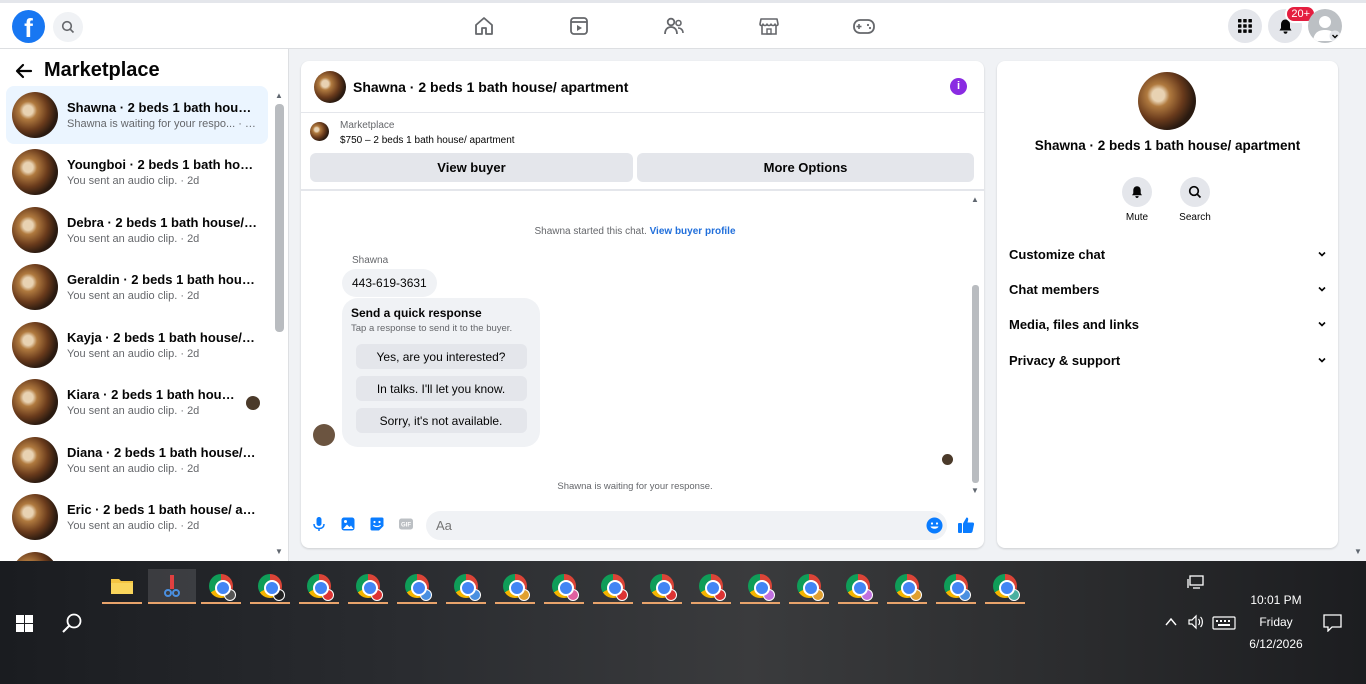 The height and width of the screenshot is (684, 1366). Describe the element at coordinates (24, 71) in the screenshot. I see `back-arrow-icon` at that location.